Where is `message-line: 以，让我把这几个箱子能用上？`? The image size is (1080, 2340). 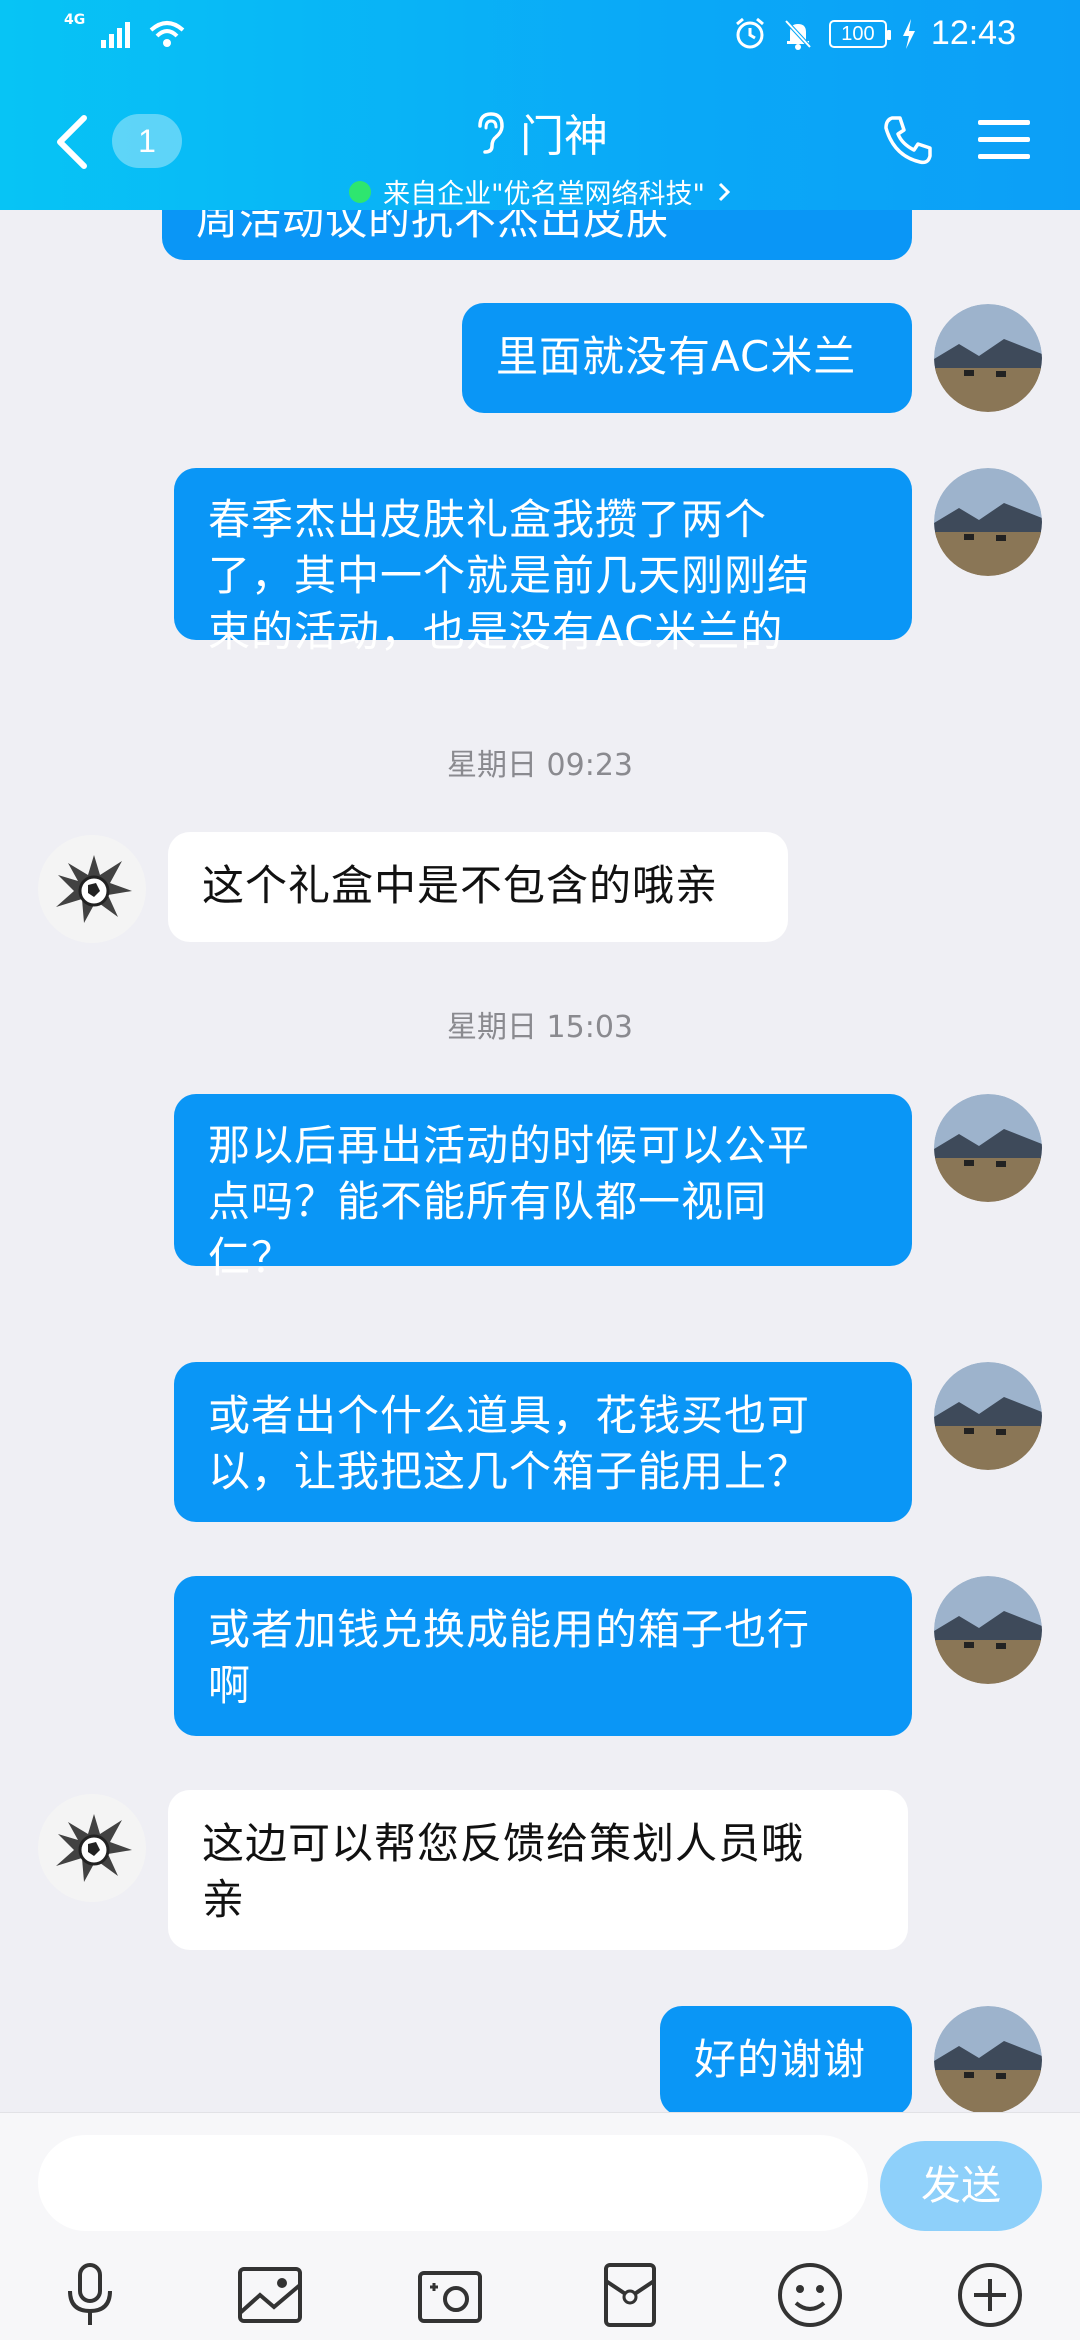 message-line: 以，让我把这几个箱子能用上？ is located at coordinates (509, 1471).